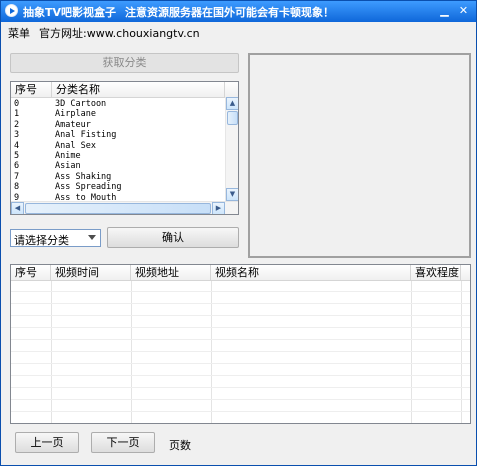  I want to click on video-list-header: 序号 视频时间 视频地址 视频名称 喜欢程度, so click(240, 273).